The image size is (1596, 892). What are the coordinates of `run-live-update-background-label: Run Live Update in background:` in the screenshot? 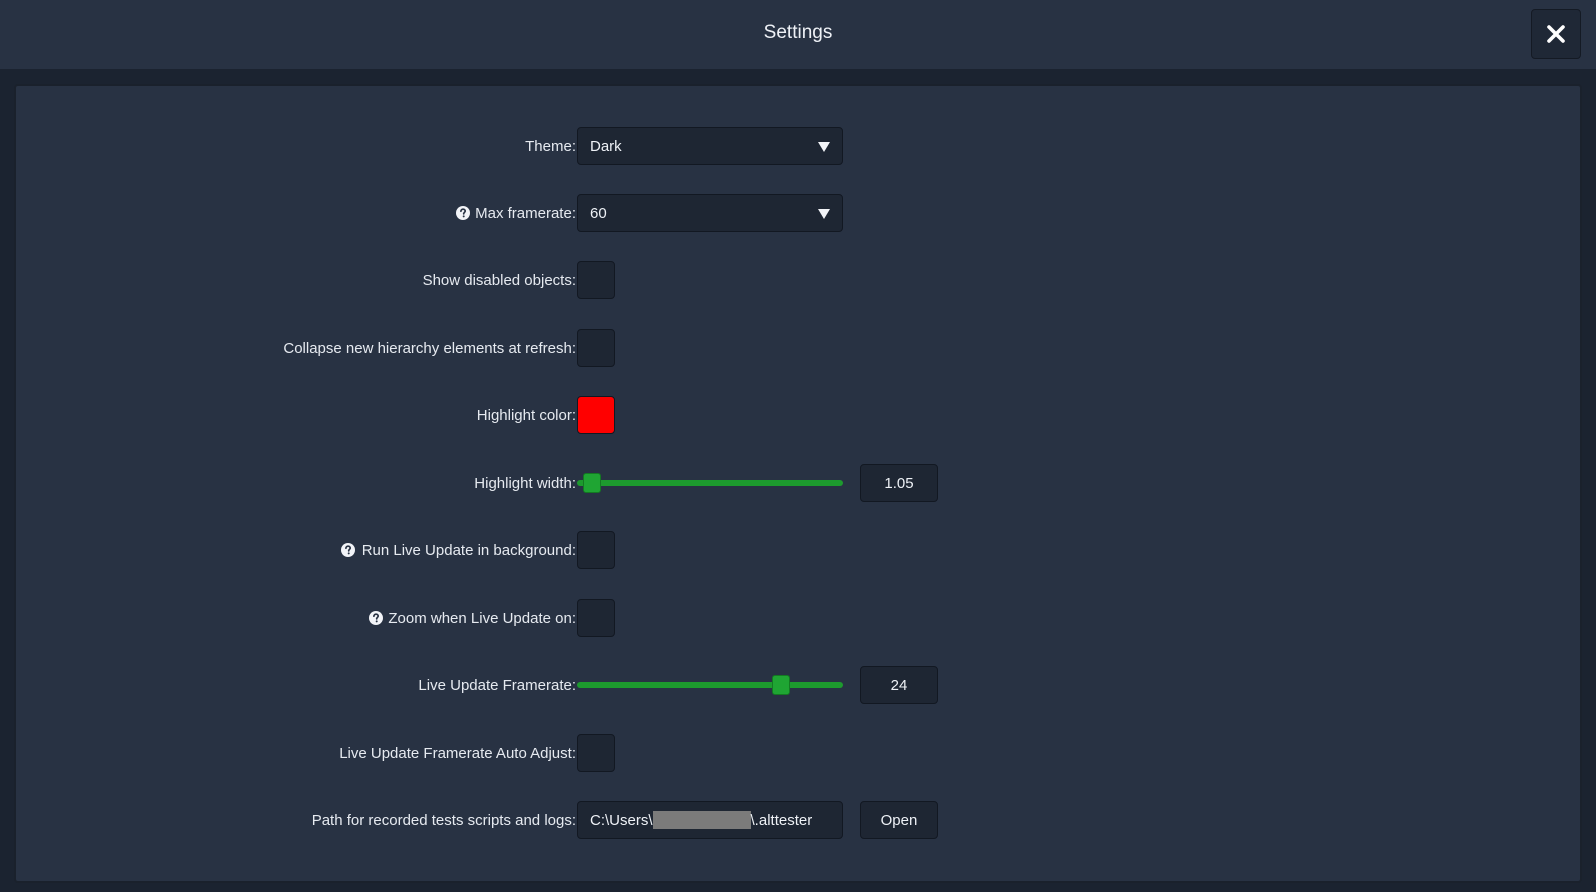 It's located at (458, 550).